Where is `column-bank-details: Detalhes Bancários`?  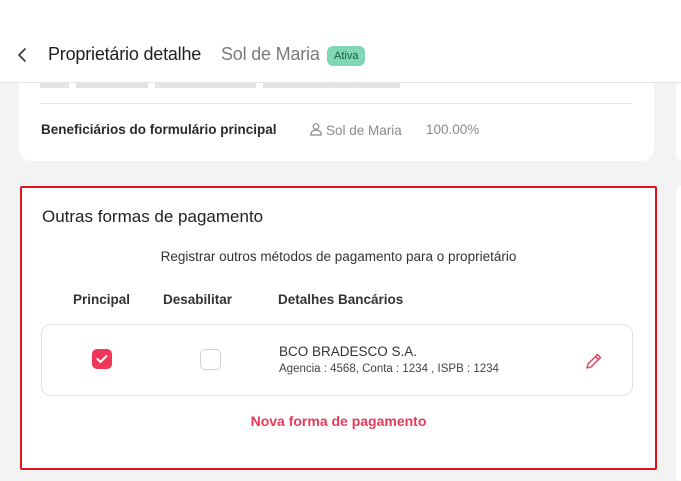
column-bank-details: Detalhes Bancários is located at coordinates (341, 299).